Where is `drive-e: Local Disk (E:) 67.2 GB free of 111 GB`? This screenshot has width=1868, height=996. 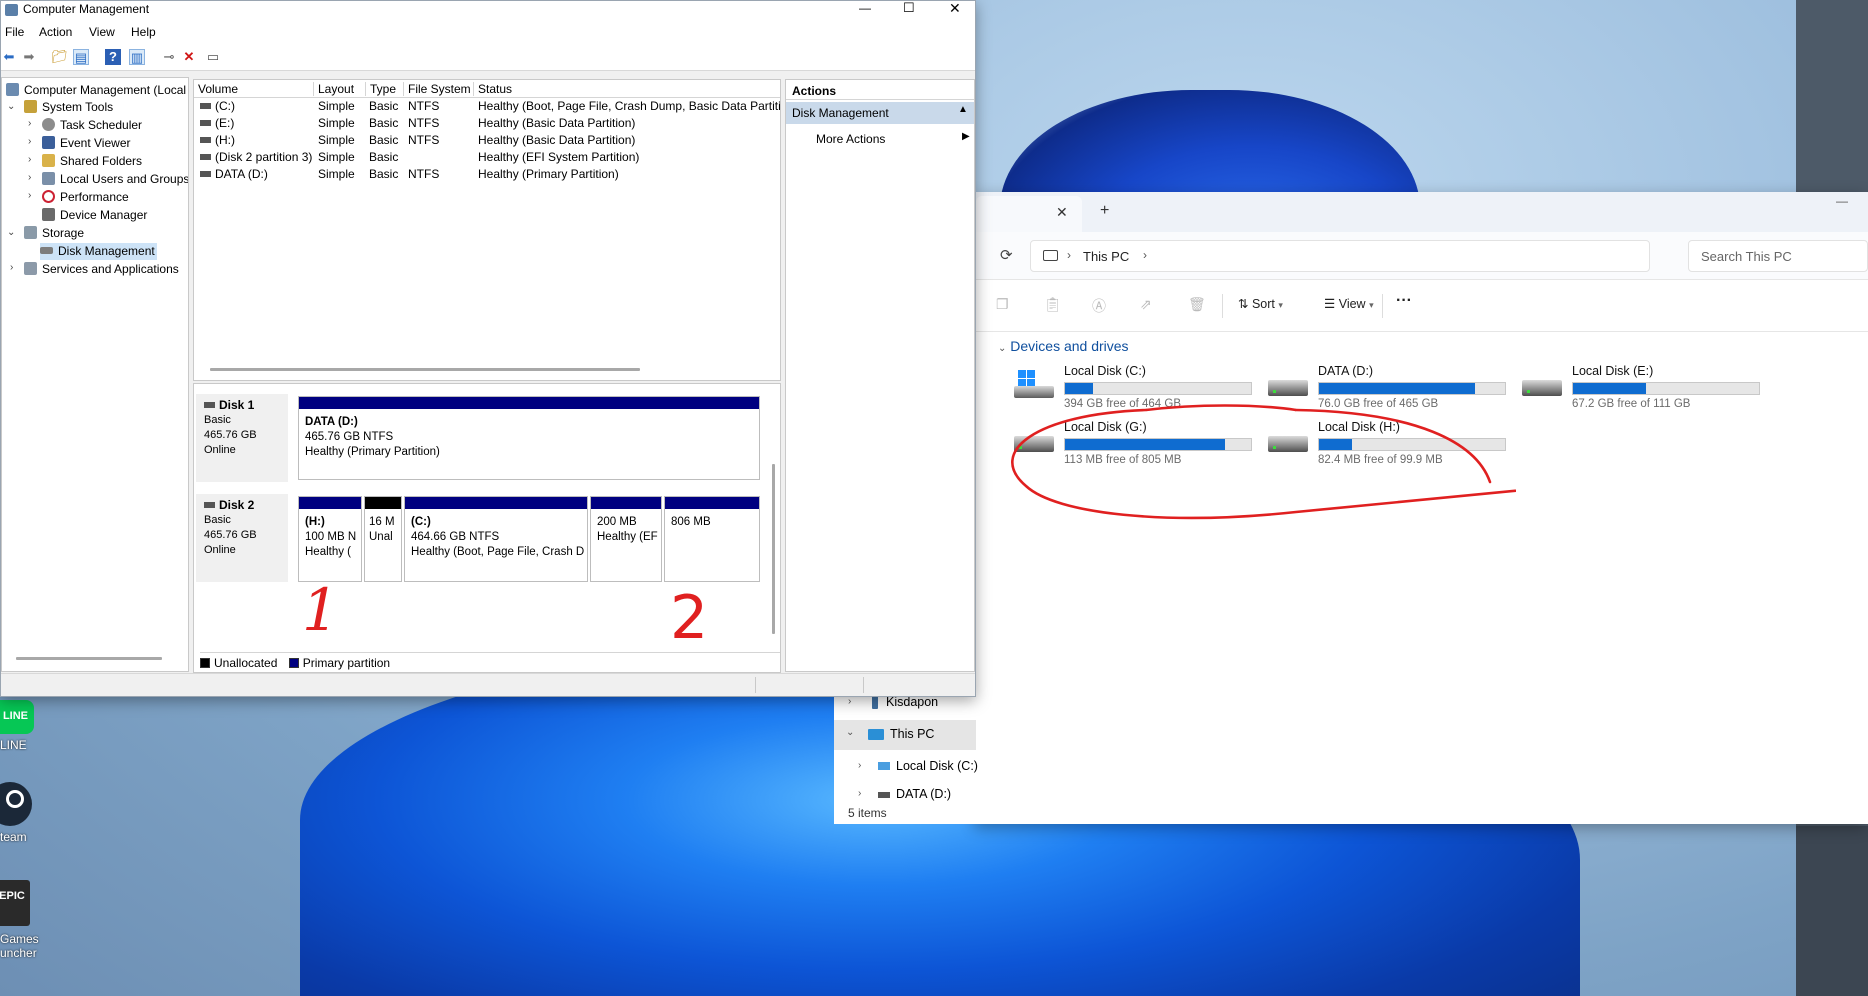
drive-e: Local Disk (E:) 67.2 GB free of 111 GB is located at coordinates (1642, 390).